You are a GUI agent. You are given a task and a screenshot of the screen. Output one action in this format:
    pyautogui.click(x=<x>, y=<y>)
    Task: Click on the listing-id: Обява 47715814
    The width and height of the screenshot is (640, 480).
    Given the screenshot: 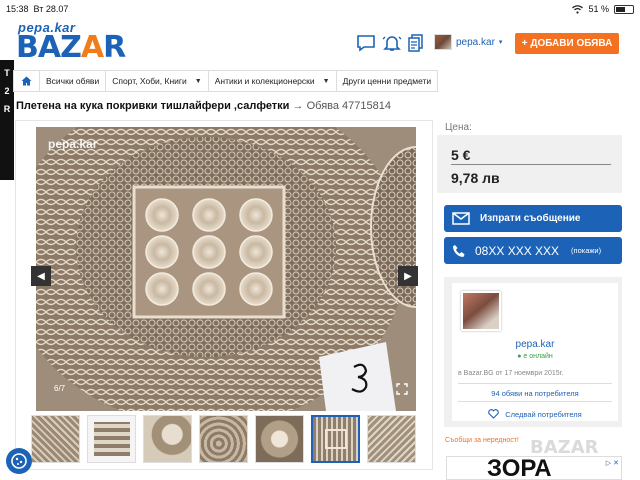 What is the action you would take?
    pyautogui.click(x=348, y=106)
    